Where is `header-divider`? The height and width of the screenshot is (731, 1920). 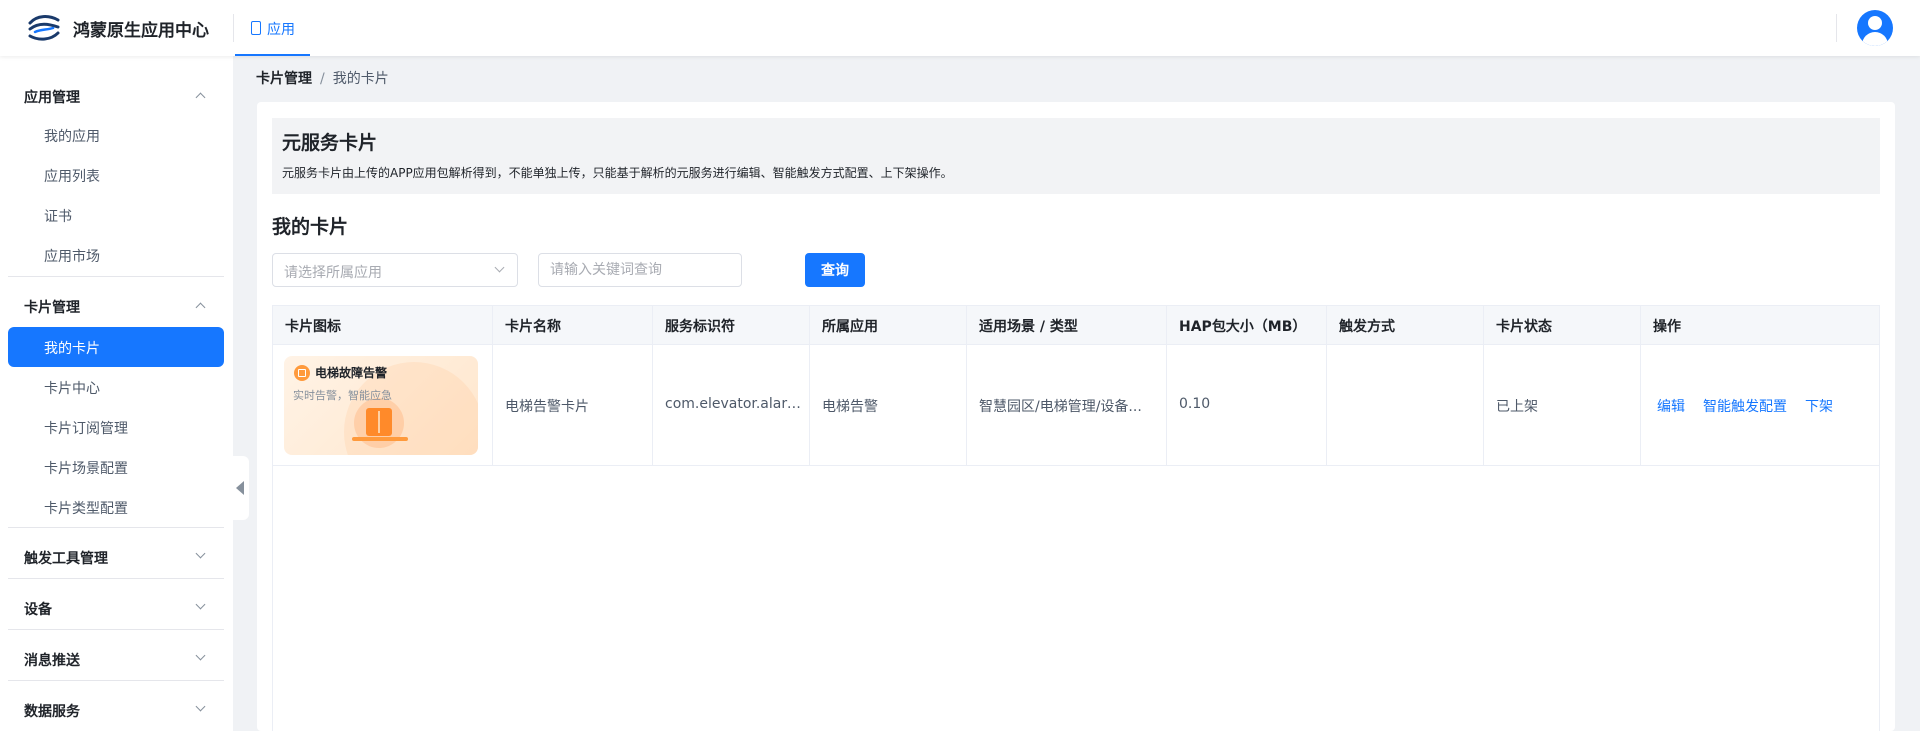 header-divider is located at coordinates (233, 28).